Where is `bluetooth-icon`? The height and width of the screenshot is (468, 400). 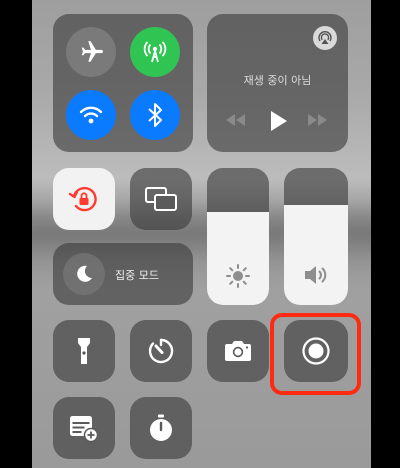 bluetooth-icon is located at coordinates (155, 115).